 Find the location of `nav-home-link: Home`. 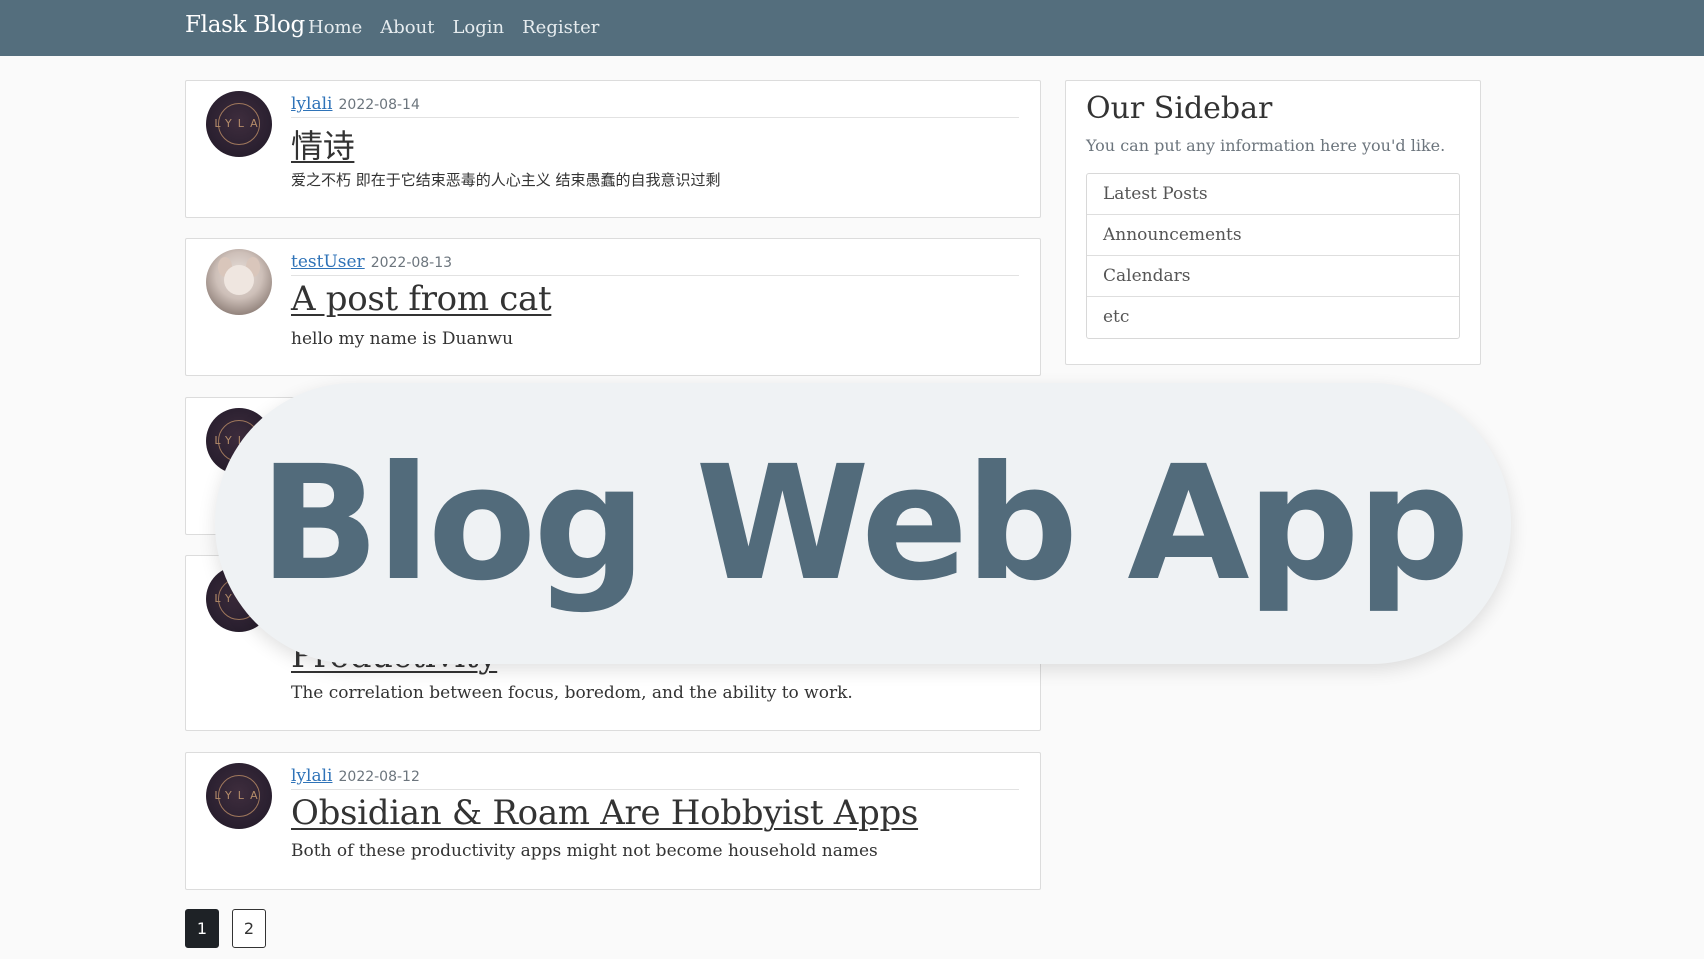

nav-home-link: Home is located at coordinates (335, 27).